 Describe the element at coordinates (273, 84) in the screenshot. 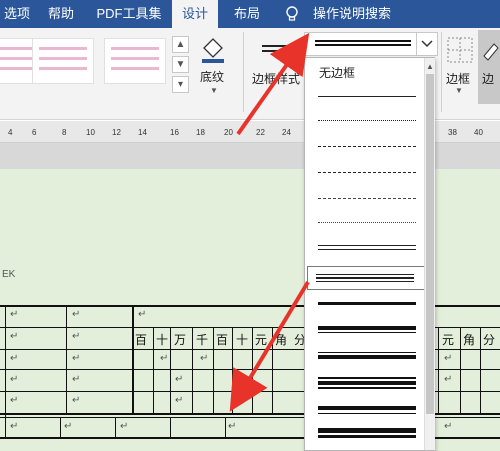

I see `arrow-to-combobox` at that location.